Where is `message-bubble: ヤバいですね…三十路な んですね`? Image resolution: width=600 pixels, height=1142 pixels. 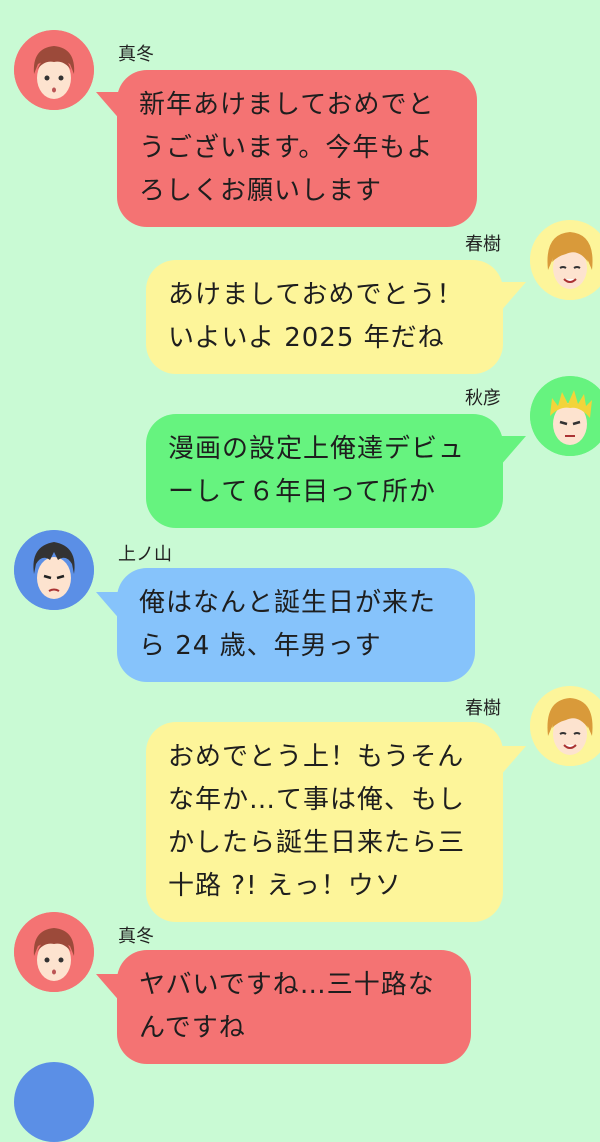
message-bubble: ヤバいですね…三十路な んですね is located at coordinates (294, 1007).